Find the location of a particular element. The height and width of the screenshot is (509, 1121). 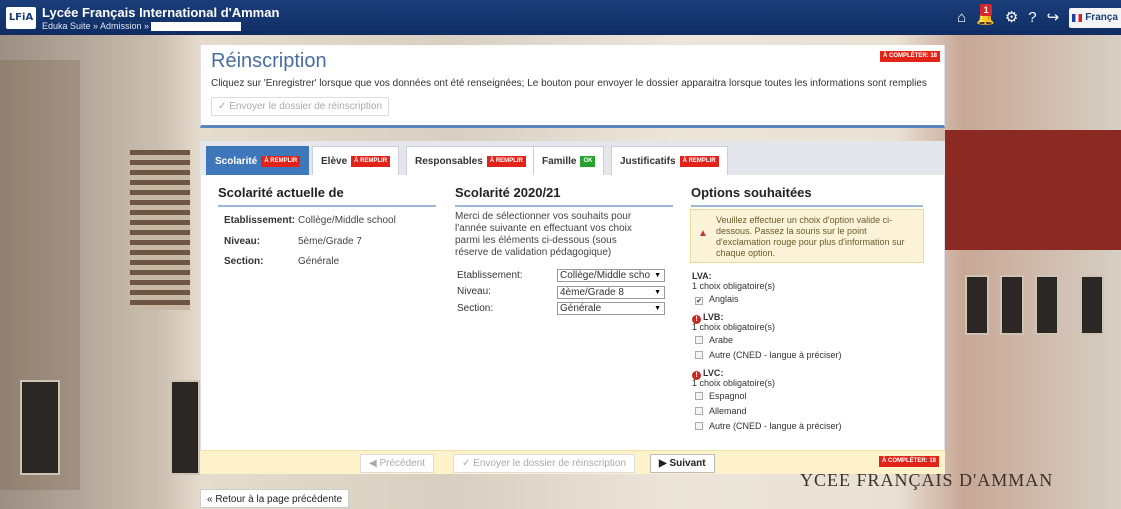

next-niveau-value: 4ème/Grade 8 is located at coordinates (592, 292).